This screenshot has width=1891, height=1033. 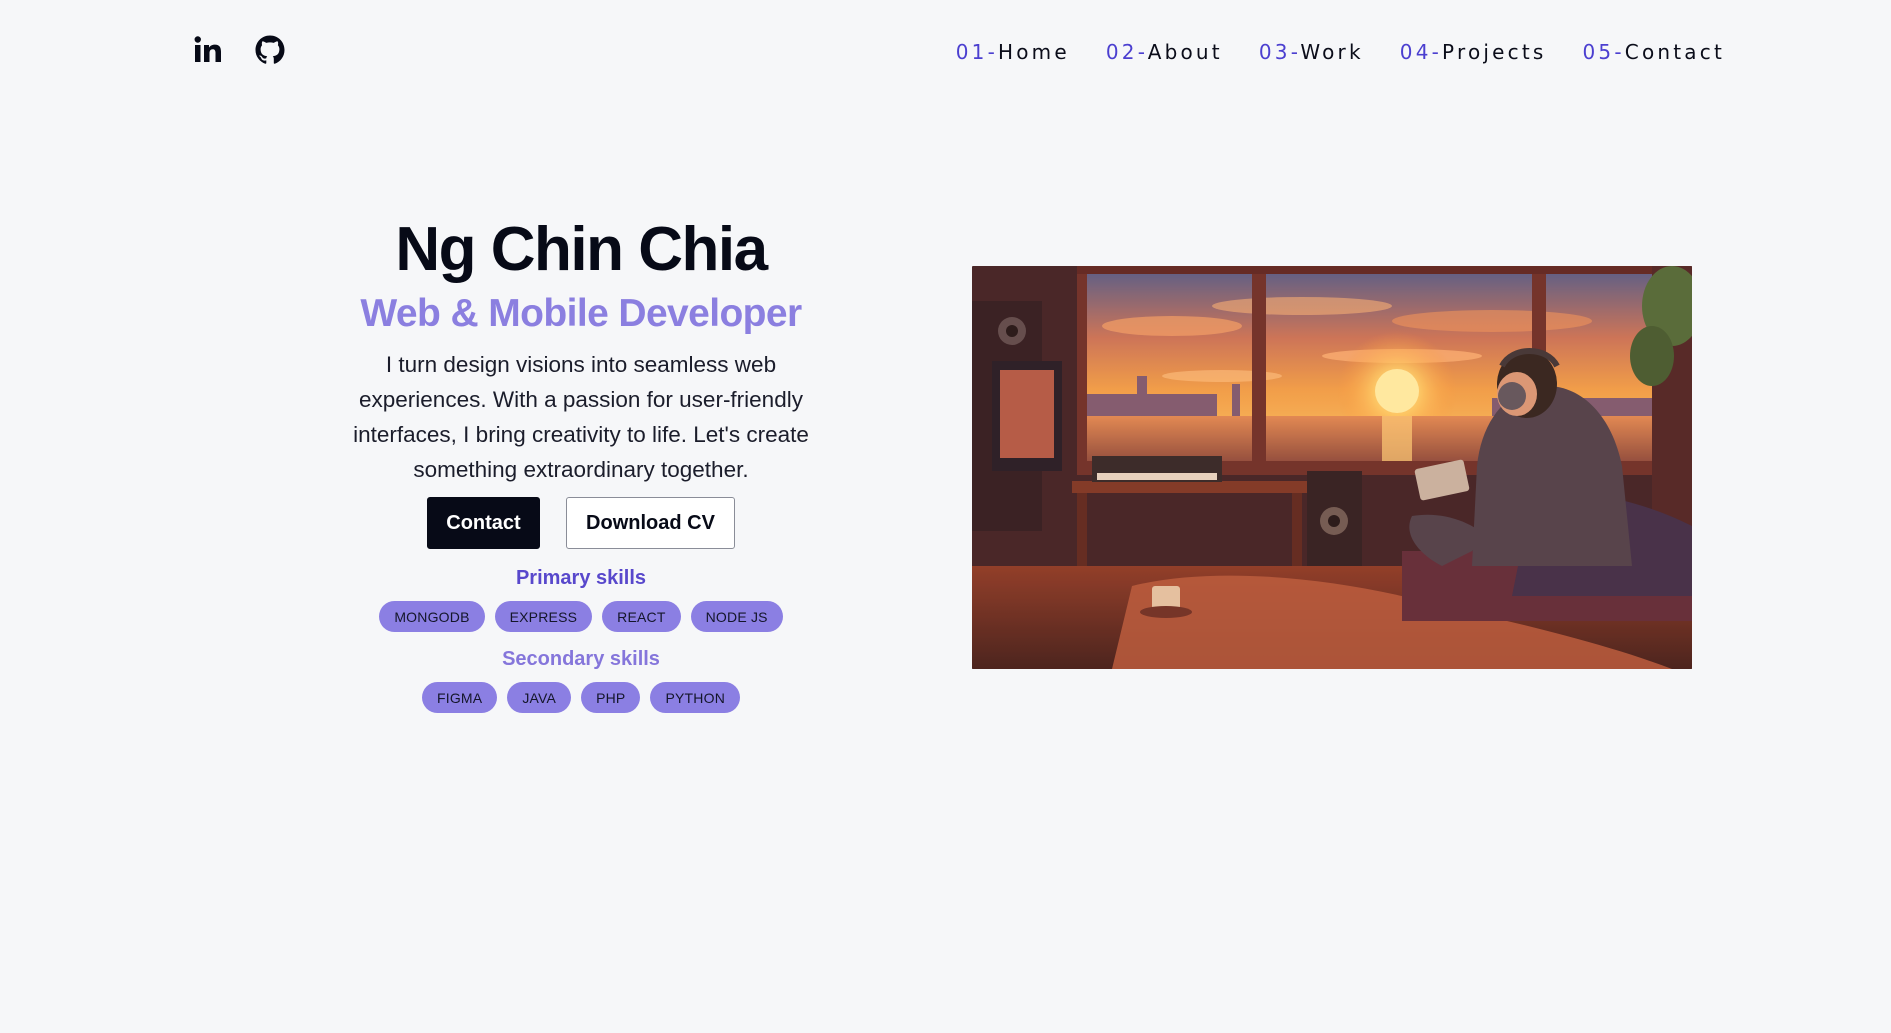 I want to click on nav-item-work: 03-Work, so click(x=1311, y=52).